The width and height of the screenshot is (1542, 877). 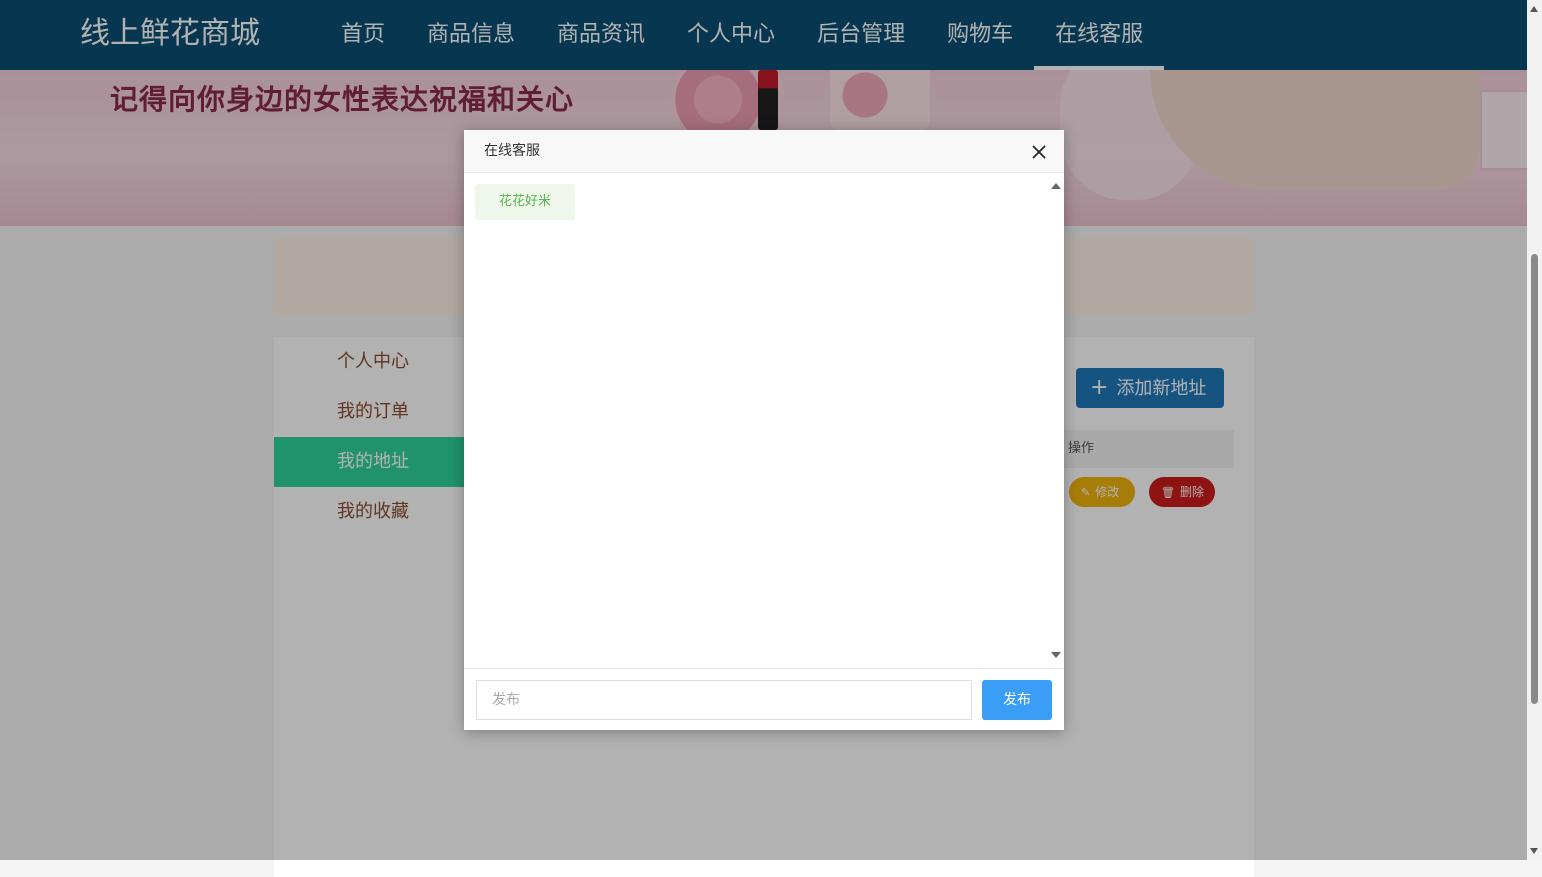 What do you see at coordinates (1534, 851) in the screenshot?
I see `scroll-down-arrow` at bounding box center [1534, 851].